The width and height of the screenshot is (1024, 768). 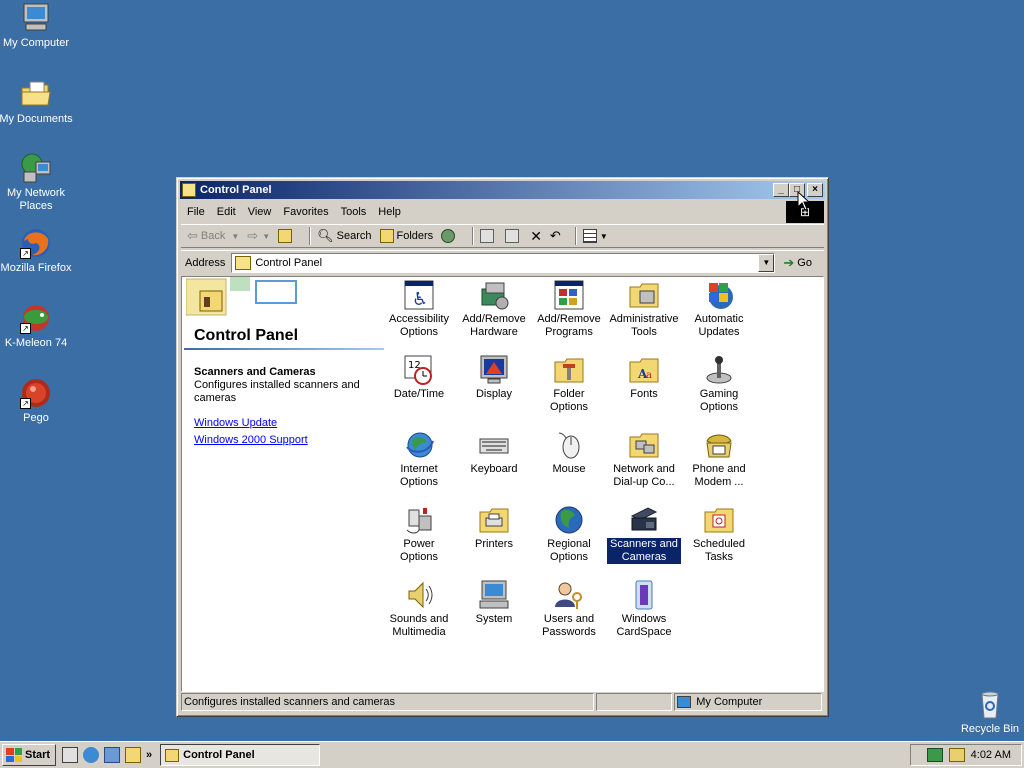 What do you see at coordinates (419, 609) in the screenshot?
I see `cp-item-sounds-and-multimedia: Sounds and Multimedia` at bounding box center [419, 609].